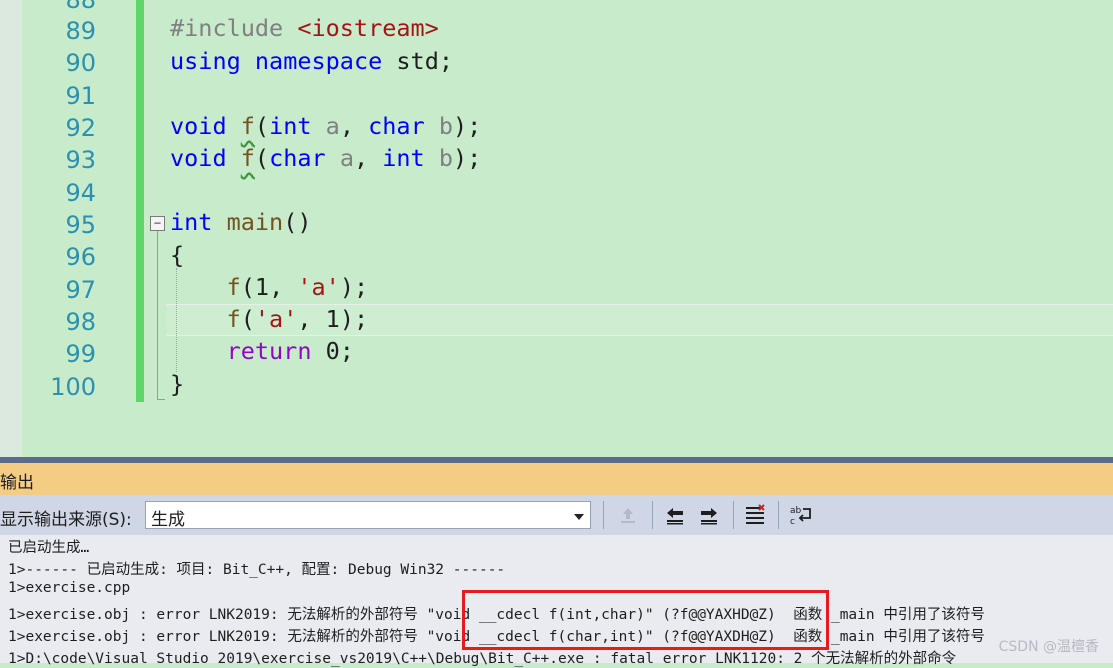  What do you see at coordinates (69, 588) in the screenshot?
I see `output-line: 1>exercise.cpp` at bounding box center [69, 588].